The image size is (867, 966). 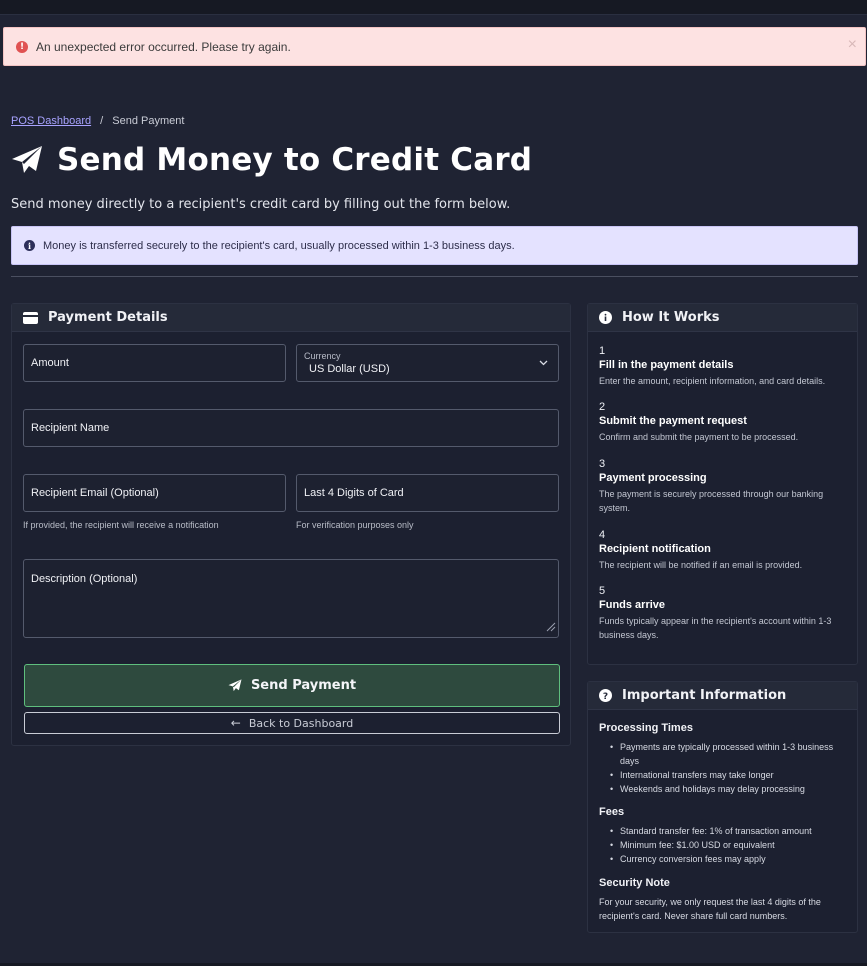 What do you see at coordinates (355, 525) in the screenshot?
I see `card-last4-help: For verification purposes only` at bounding box center [355, 525].